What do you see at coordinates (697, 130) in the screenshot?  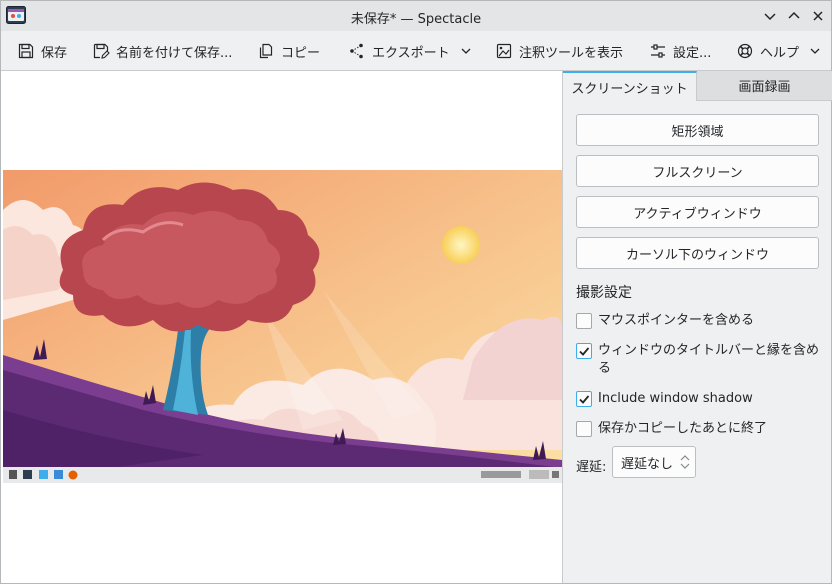 I see `rectangular-region-button: 矩形領域` at bounding box center [697, 130].